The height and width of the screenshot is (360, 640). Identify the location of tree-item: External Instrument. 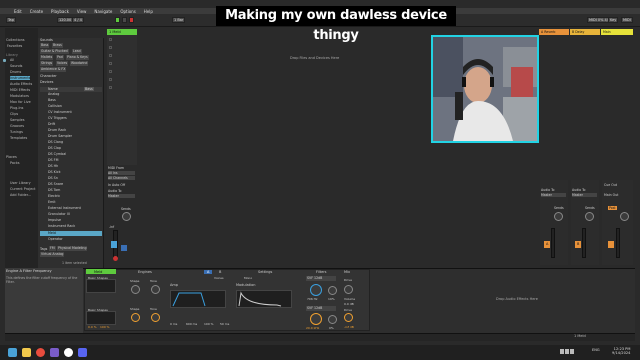
(64, 208).